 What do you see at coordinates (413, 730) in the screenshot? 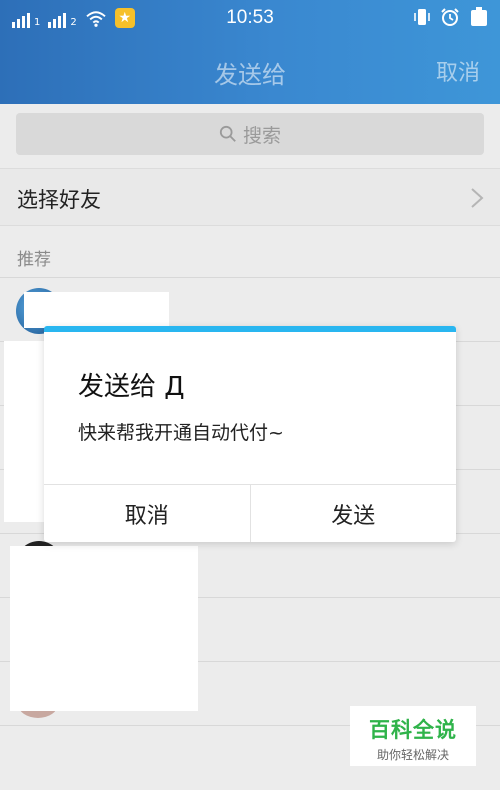
I see `watermark-main: 百科全说` at bounding box center [413, 730].